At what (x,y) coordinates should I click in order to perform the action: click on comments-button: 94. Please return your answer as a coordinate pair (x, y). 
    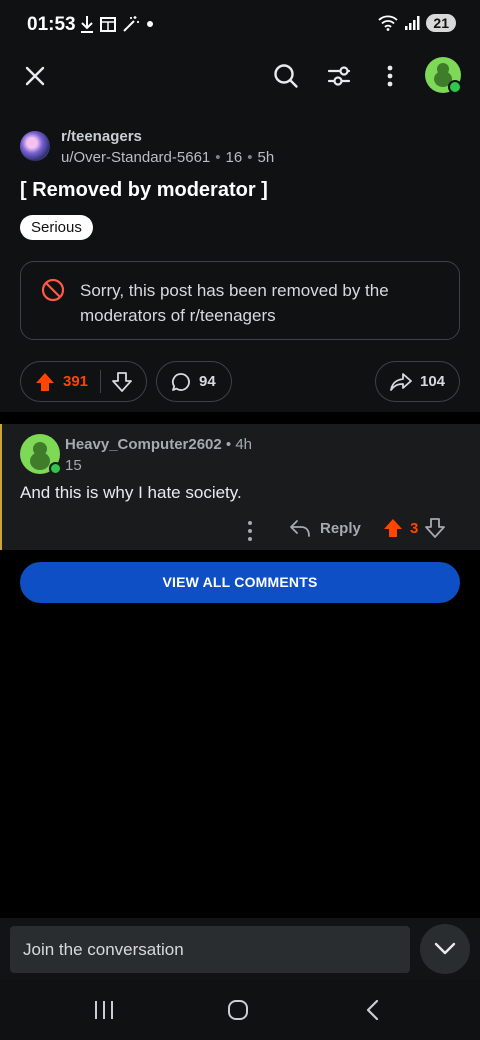
    Looking at the image, I should click on (194, 381).